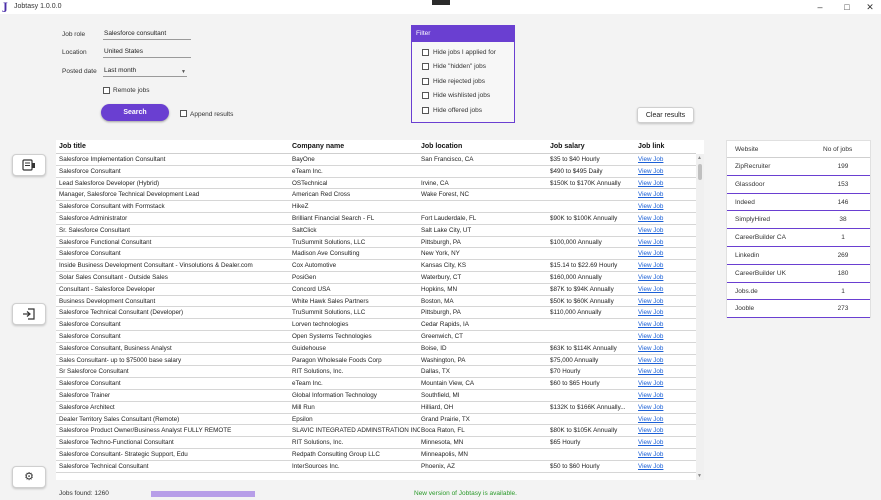 This screenshot has height=500, width=881. Describe the element at coordinates (87, 407) in the screenshot. I see `cell-job-title: Salesforce Architect` at that location.